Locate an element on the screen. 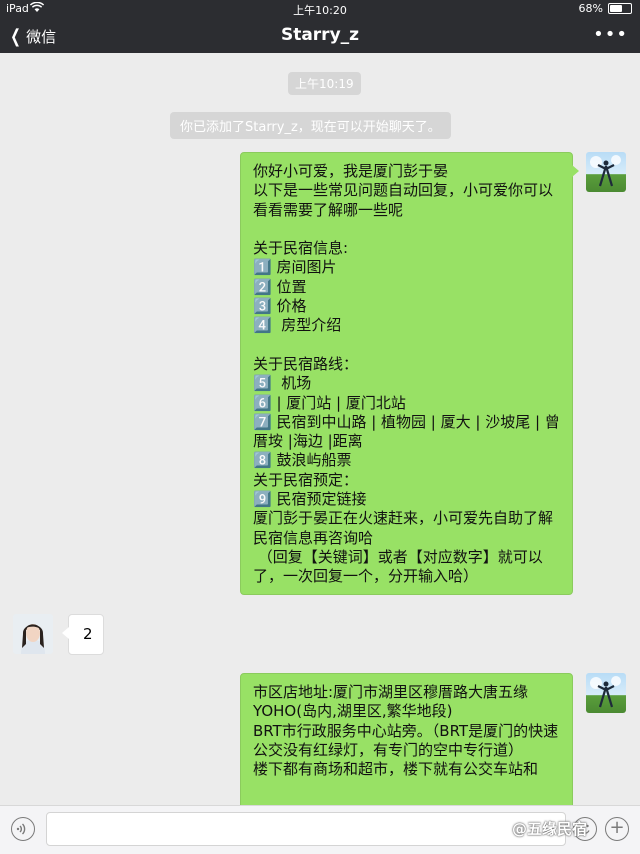  voice-input-button is located at coordinates (23, 829).